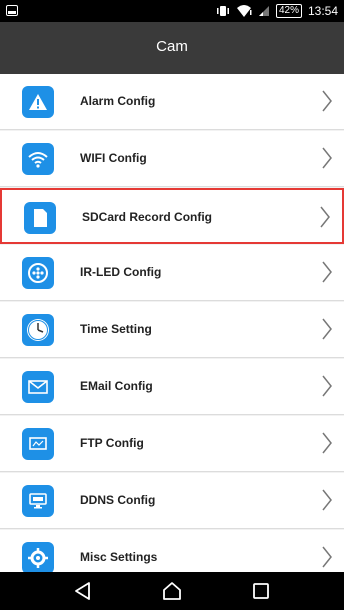 The width and height of the screenshot is (344, 610). What do you see at coordinates (172, 273) in the screenshot?
I see `menu-item-ir-led-config: IR-LED Config` at bounding box center [172, 273].